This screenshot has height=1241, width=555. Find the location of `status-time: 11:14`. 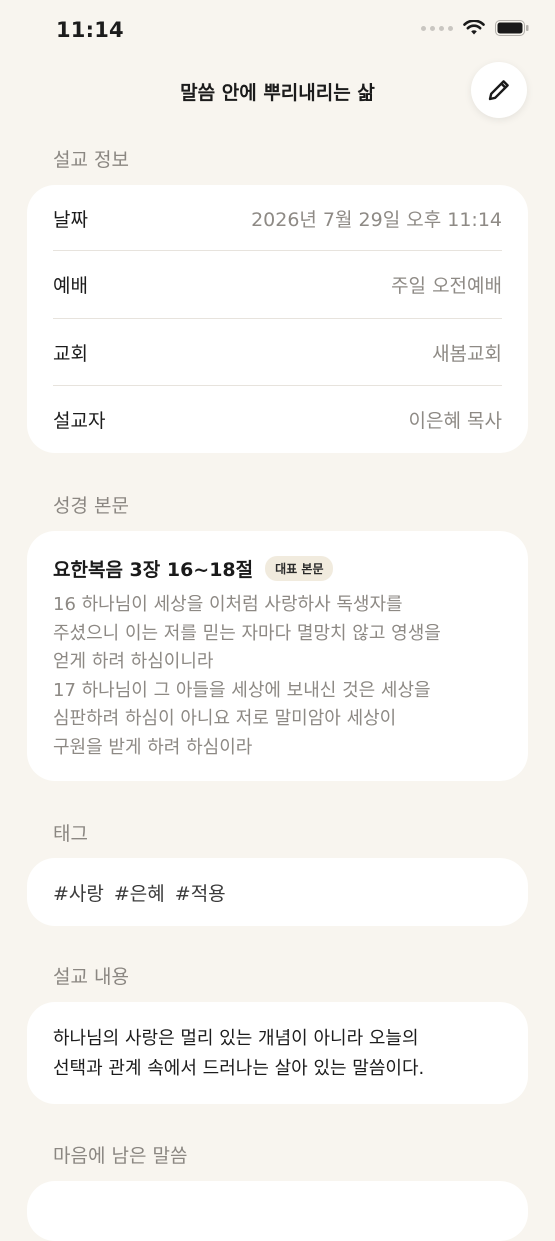

status-time: 11:14 is located at coordinates (90, 30).